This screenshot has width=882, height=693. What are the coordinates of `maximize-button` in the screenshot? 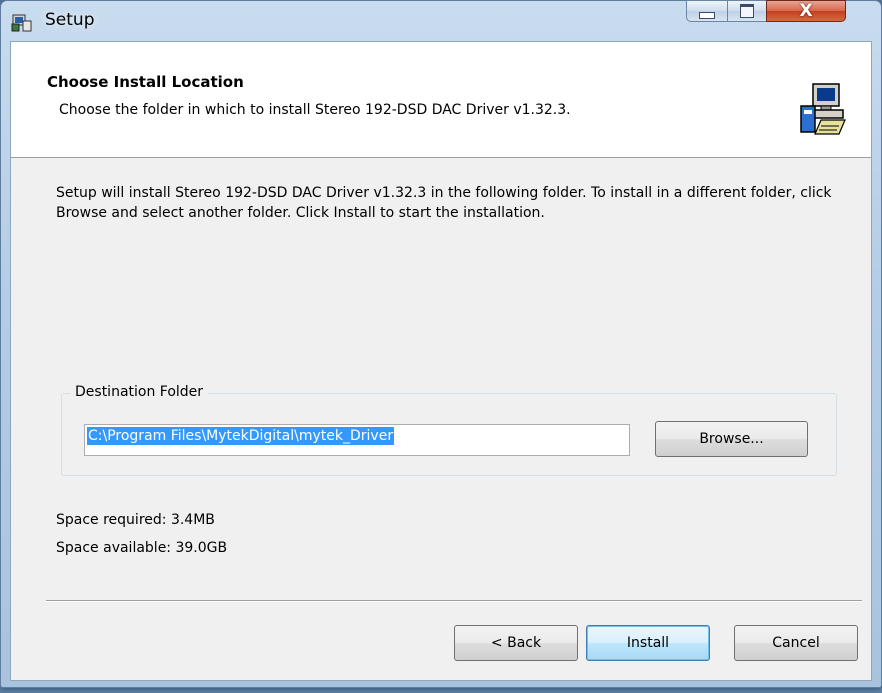 It's located at (747, 11).